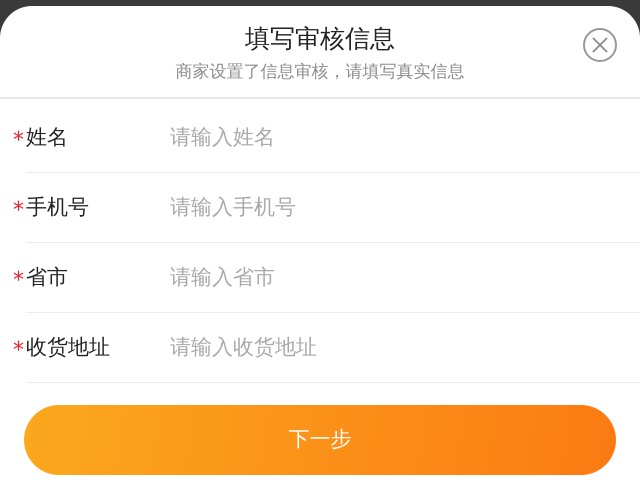  I want to click on input-field: 请输入省市, so click(405, 278).